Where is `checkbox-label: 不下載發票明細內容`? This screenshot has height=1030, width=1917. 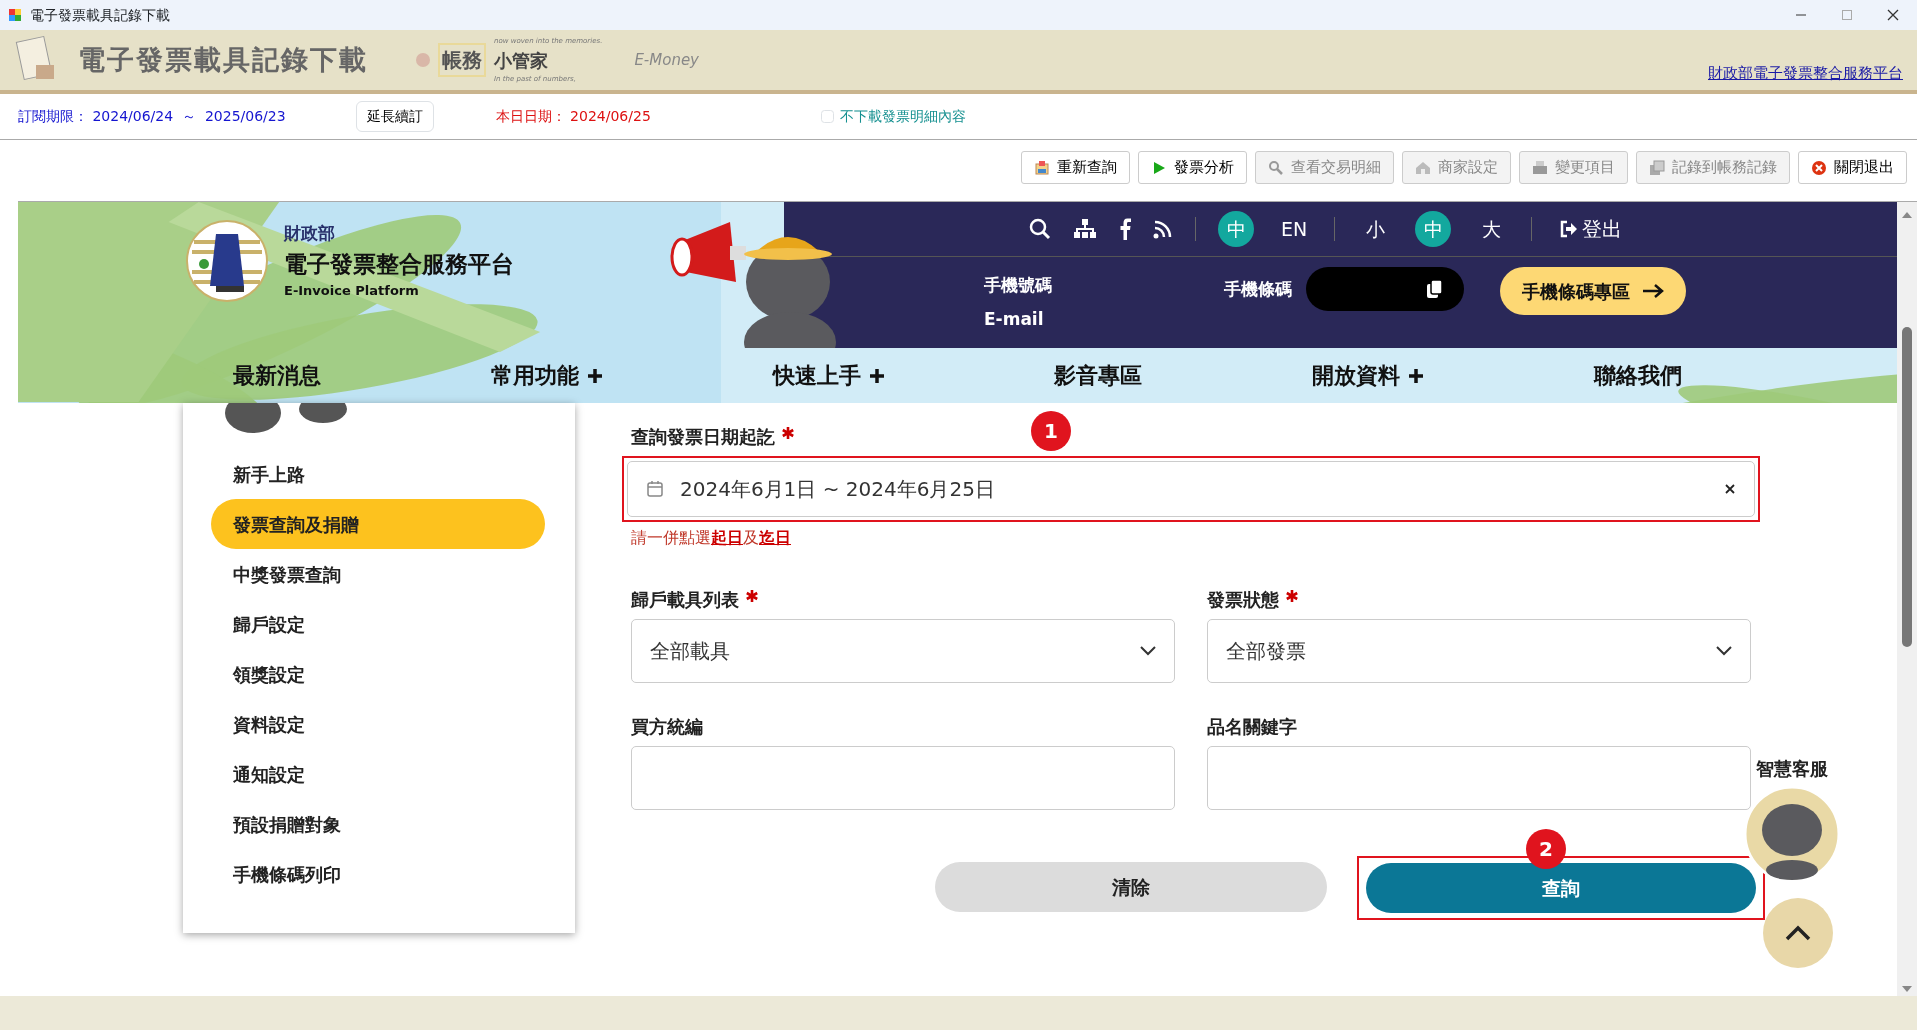
checkbox-label: 不下載發票明細內容 is located at coordinates (902, 116).